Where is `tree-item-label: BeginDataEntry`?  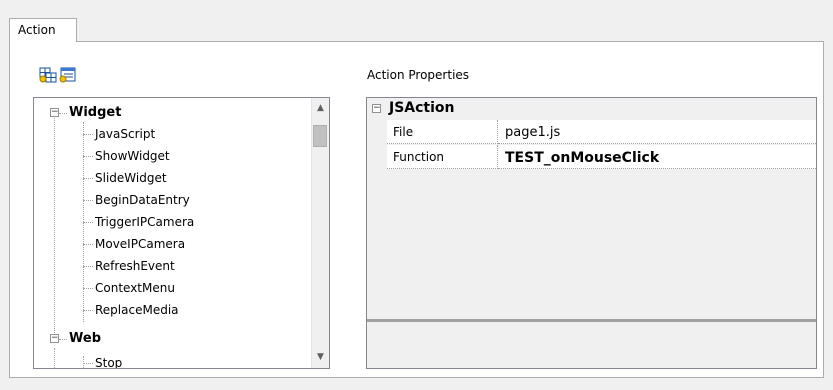
tree-item-label: BeginDataEntry is located at coordinates (142, 200).